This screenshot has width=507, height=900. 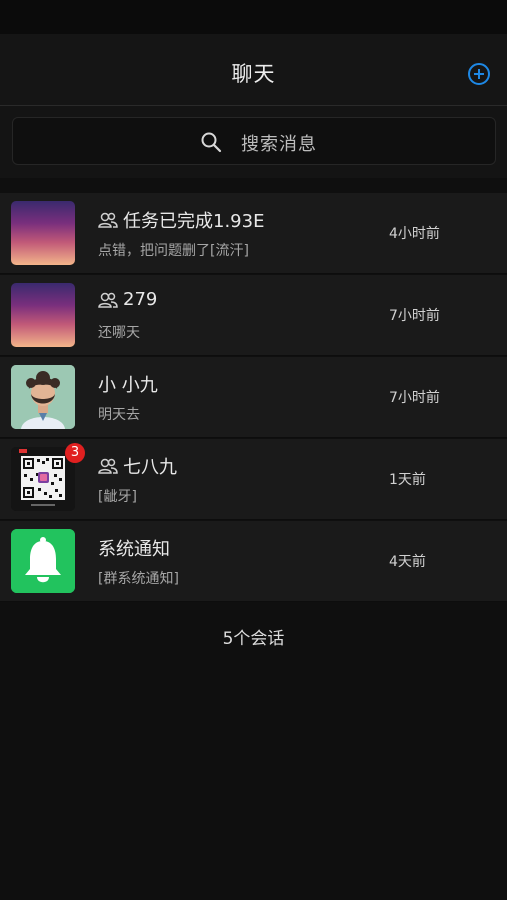 What do you see at coordinates (119, 415) in the screenshot?
I see `chat-preview: 明天去` at bounding box center [119, 415].